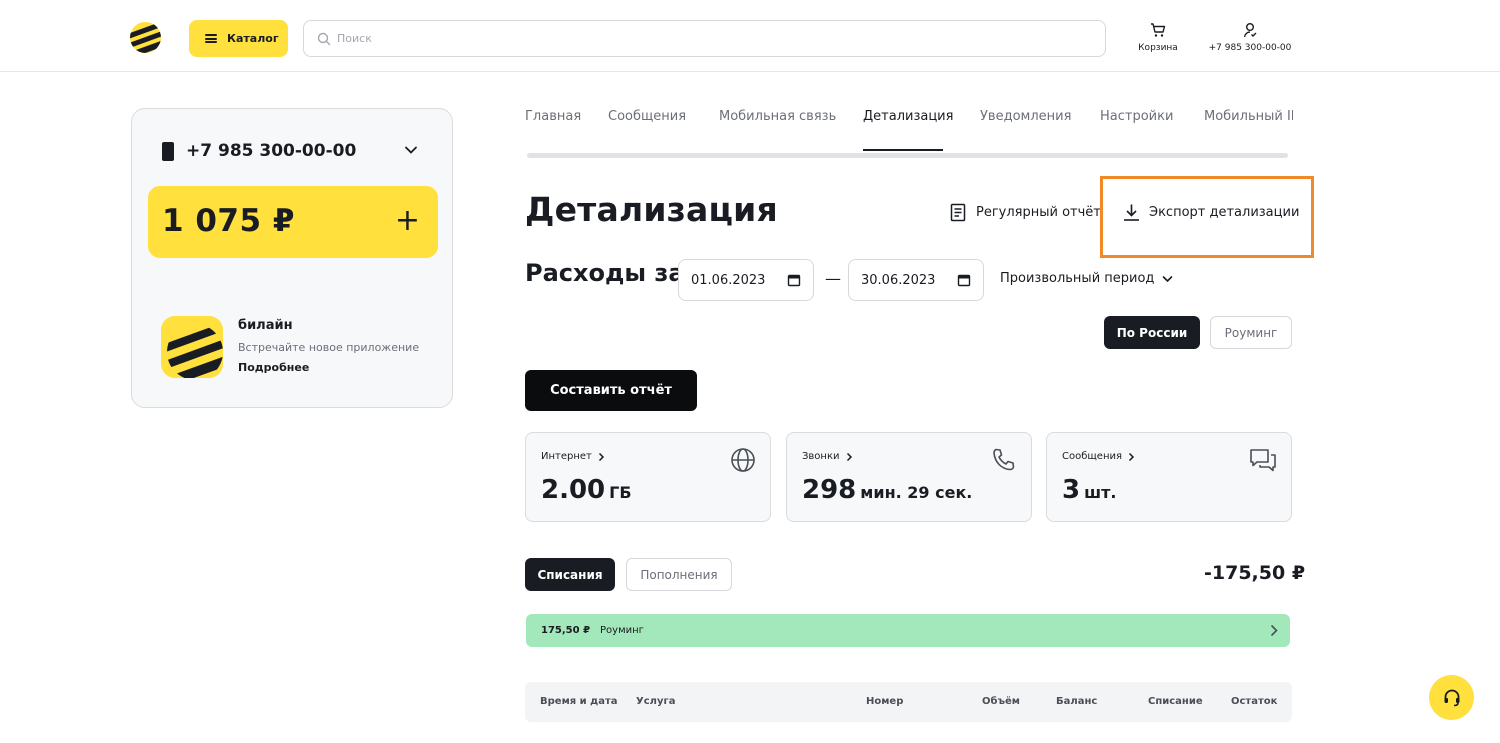 This screenshot has height=743, width=1500. What do you see at coordinates (898, 280) in the screenshot?
I see `date-to-value: 30.06.2023` at bounding box center [898, 280].